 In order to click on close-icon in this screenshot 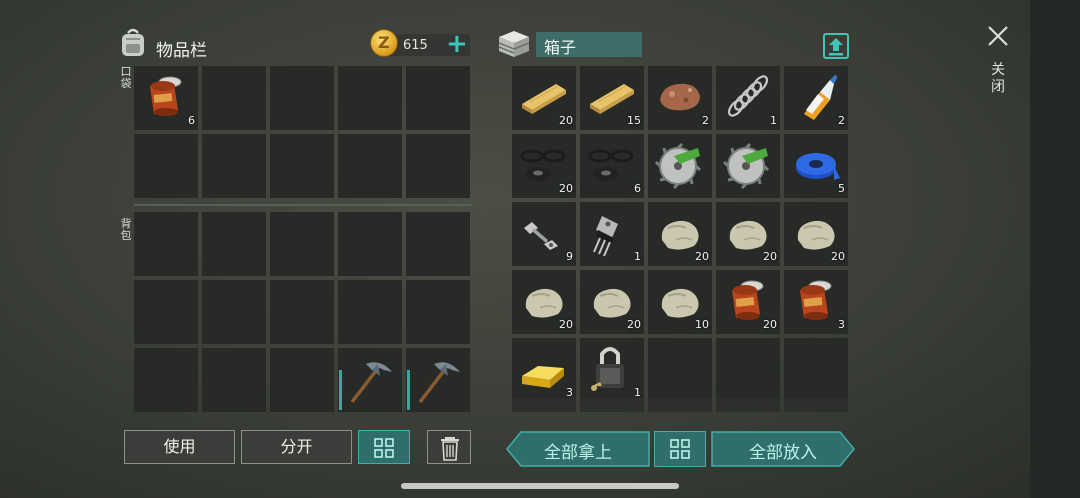, I will do `click(998, 36)`.